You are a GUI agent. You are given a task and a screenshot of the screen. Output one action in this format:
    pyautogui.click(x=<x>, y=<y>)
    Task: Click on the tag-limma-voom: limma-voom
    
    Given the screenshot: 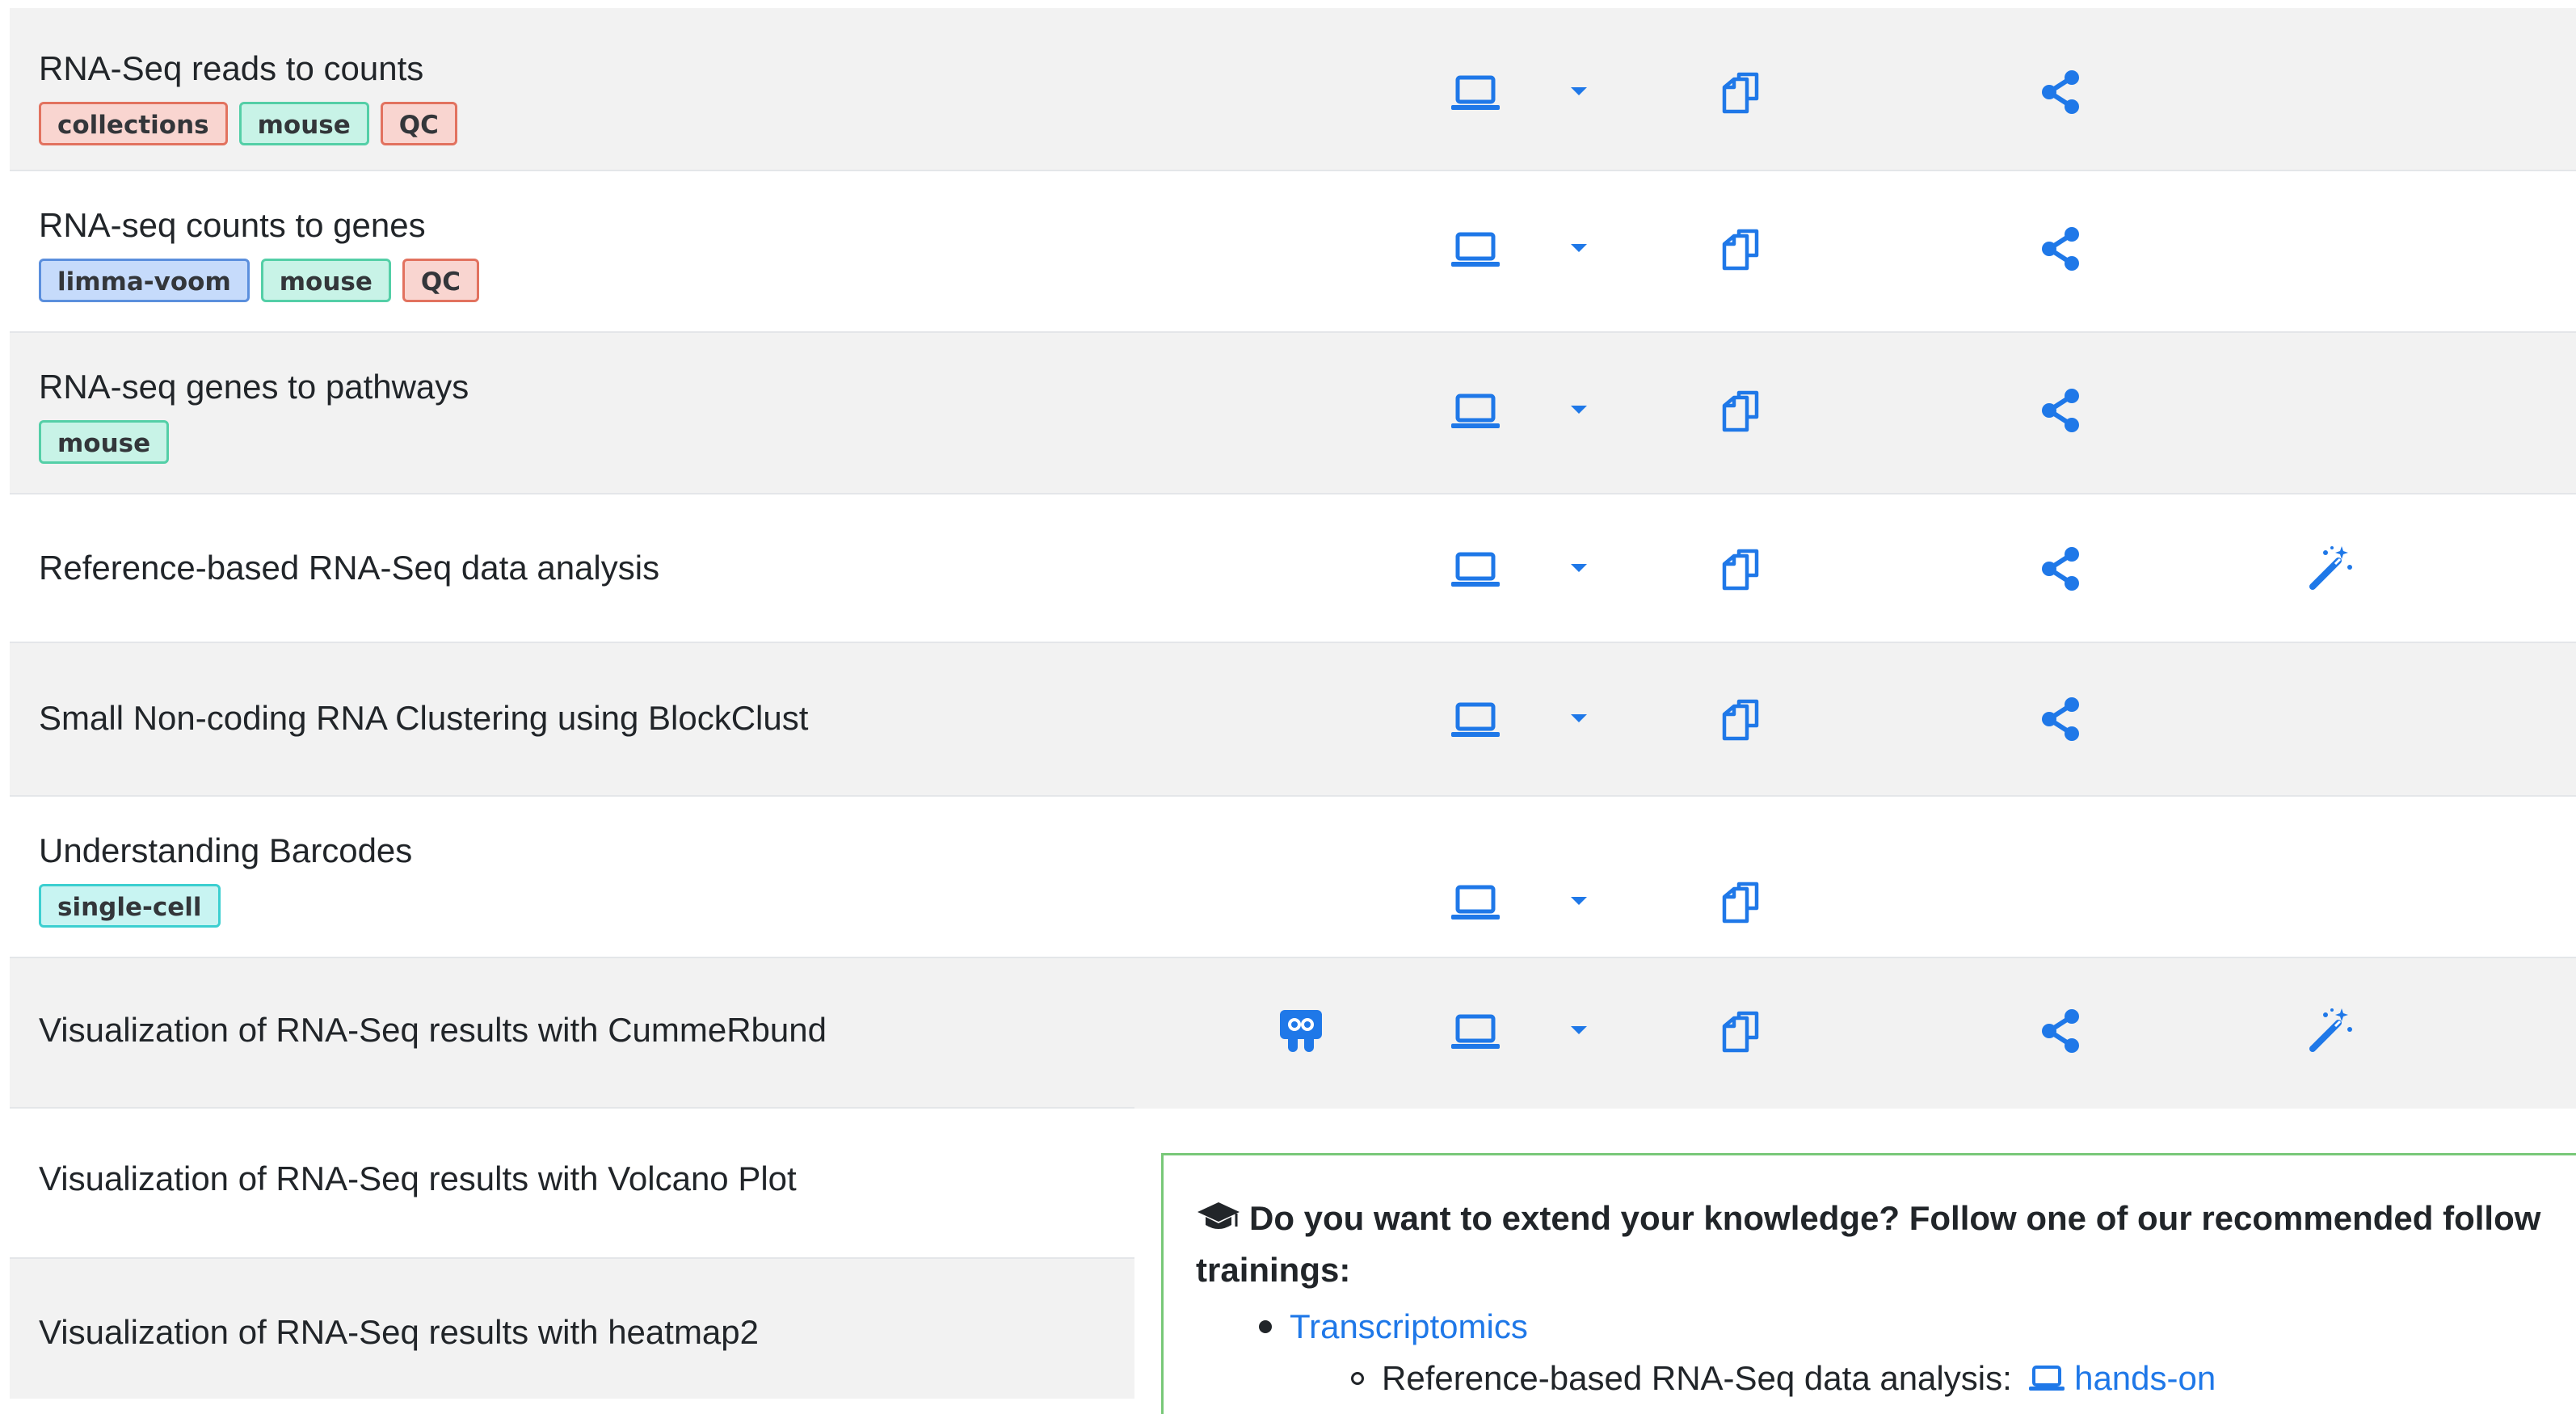 What is the action you would take?
    pyautogui.click(x=144, y=280)
    